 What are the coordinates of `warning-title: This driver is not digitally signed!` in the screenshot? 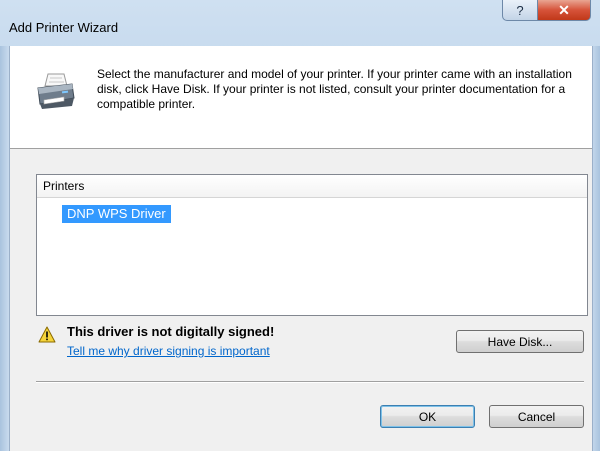 It's located at (171, 331).